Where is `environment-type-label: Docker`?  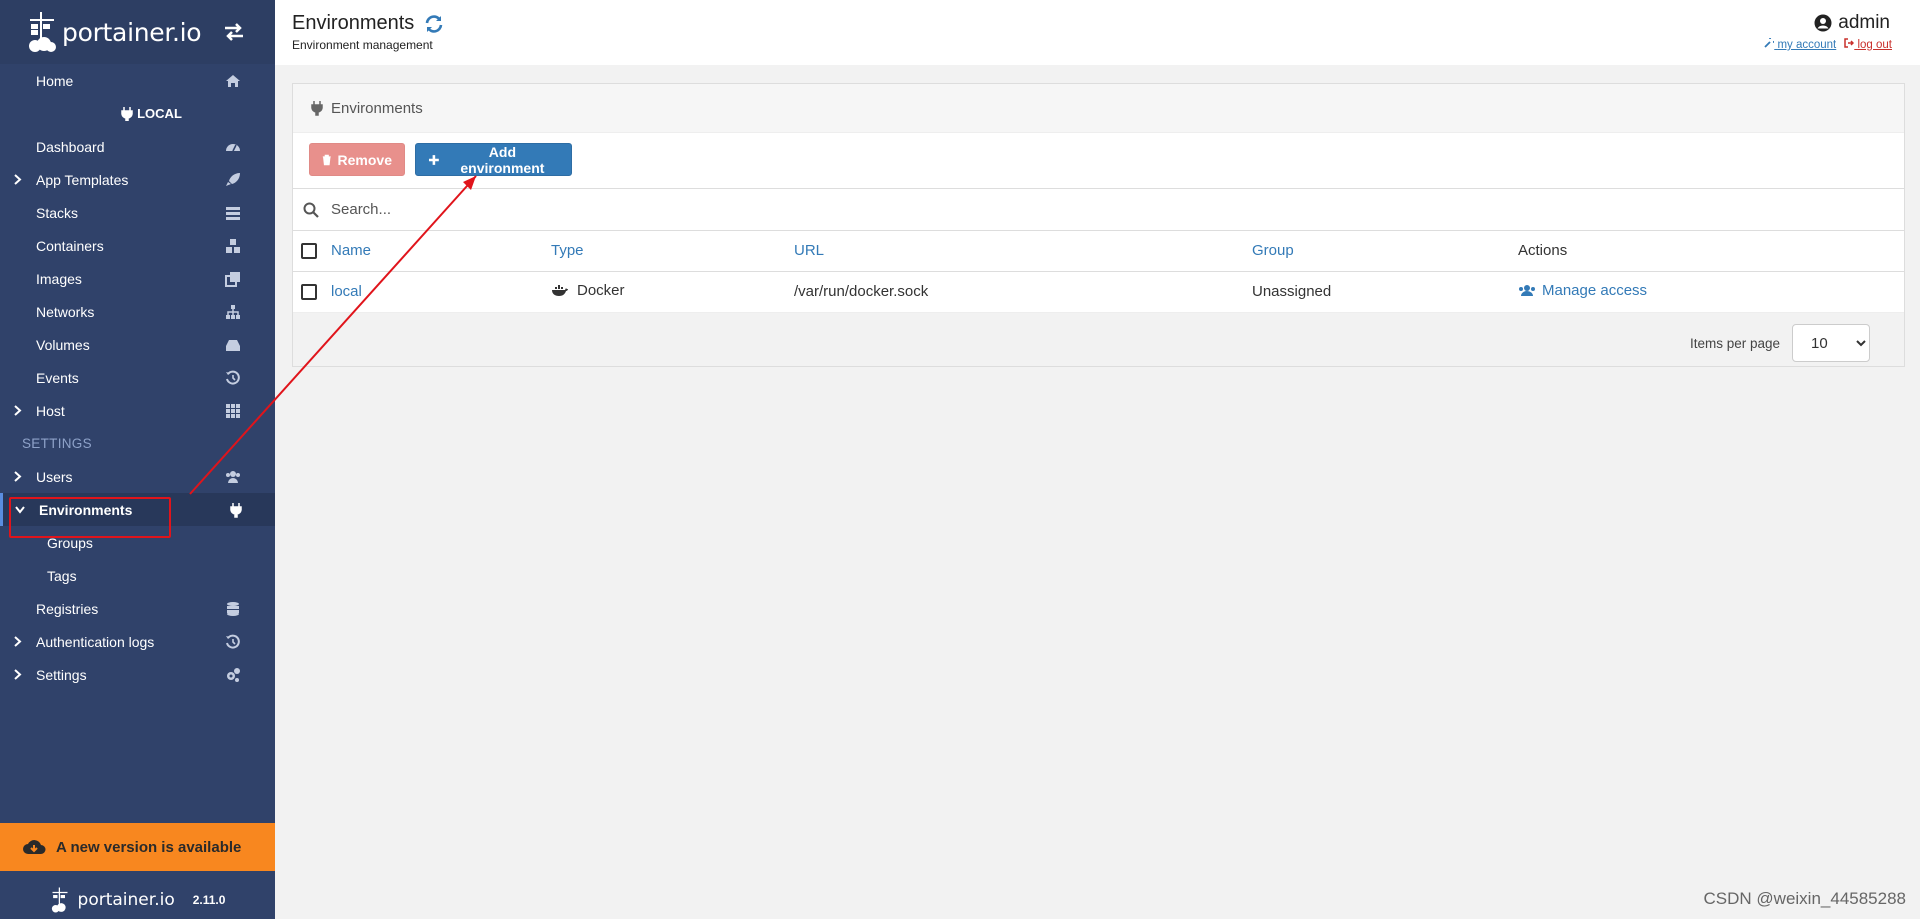
environment-type-label: Docker is located at coordinates (601, 291).